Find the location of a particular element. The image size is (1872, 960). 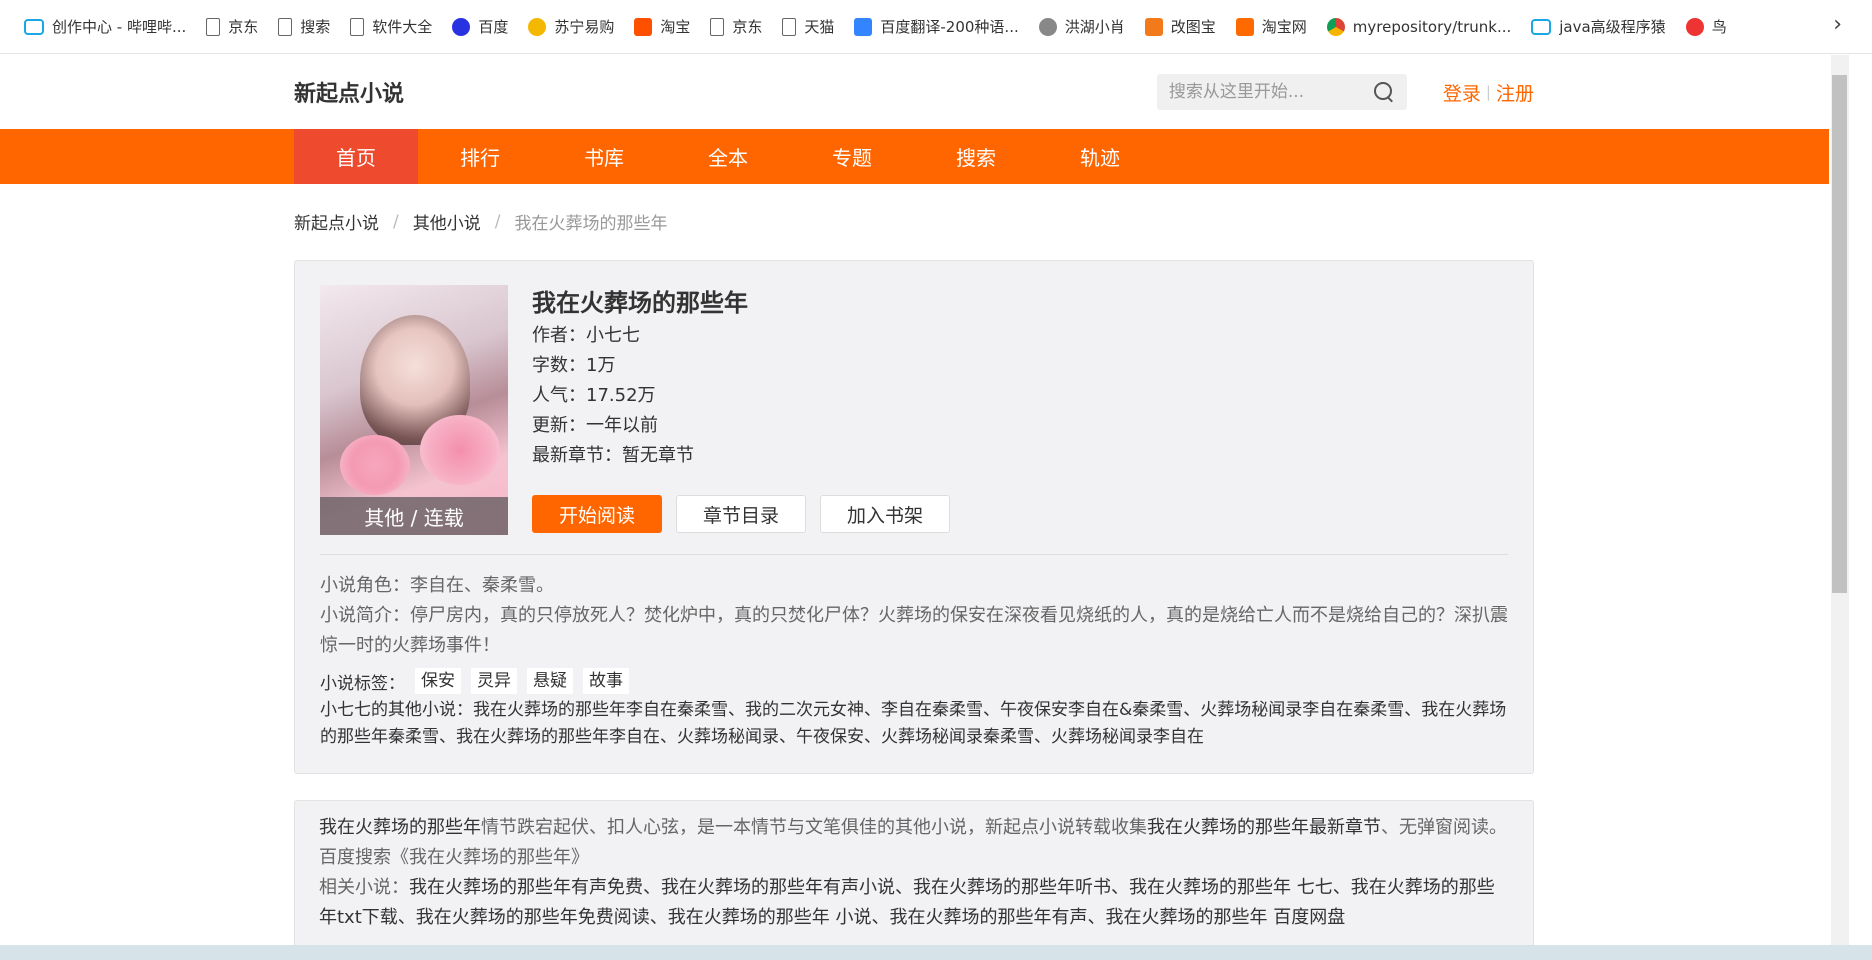

bookmark-item: 改图宝 is located at coordinates (1180, 27).